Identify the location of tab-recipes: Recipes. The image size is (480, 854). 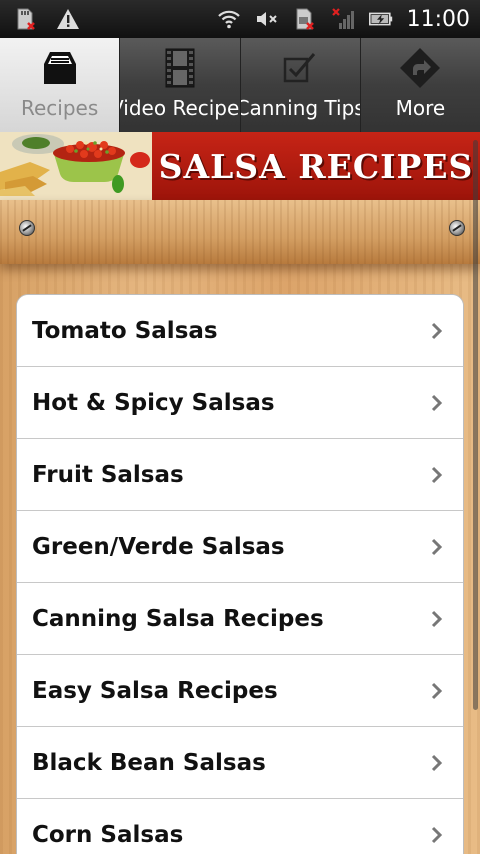
(60, 85).